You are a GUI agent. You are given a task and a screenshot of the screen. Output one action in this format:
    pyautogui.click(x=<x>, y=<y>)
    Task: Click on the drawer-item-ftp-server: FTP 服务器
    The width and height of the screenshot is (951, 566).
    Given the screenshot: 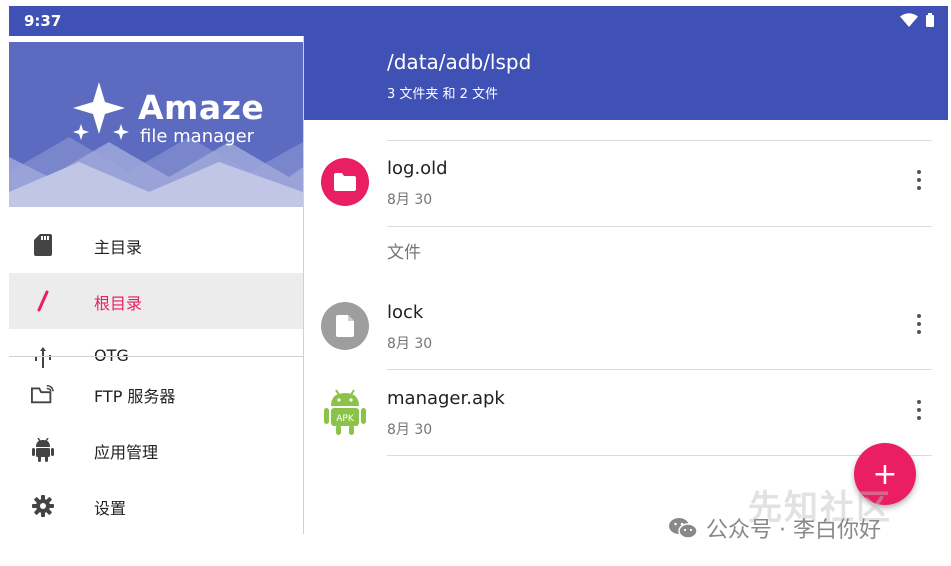 What is the action you would take?
    pyautogui.click(x=156, y=394)
    